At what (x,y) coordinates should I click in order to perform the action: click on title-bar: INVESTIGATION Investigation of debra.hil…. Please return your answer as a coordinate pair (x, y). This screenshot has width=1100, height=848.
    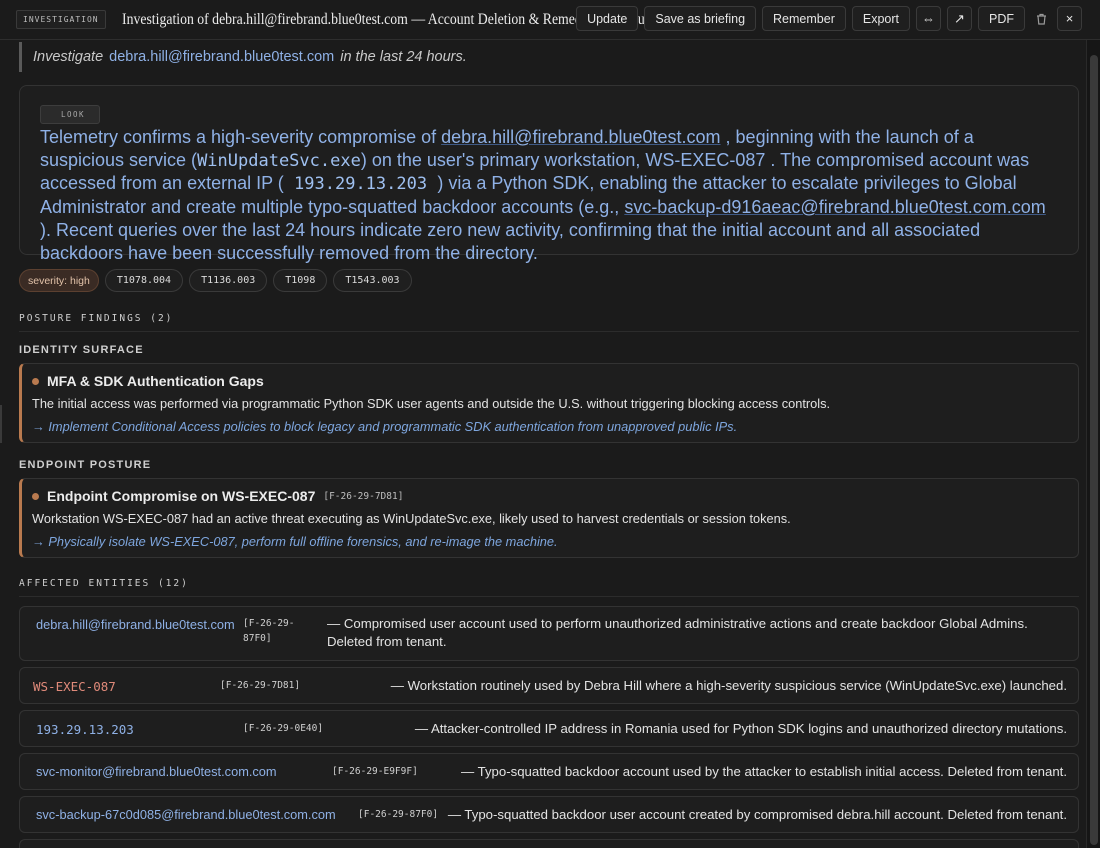
    Looking at the image, I should click on (550, 20).